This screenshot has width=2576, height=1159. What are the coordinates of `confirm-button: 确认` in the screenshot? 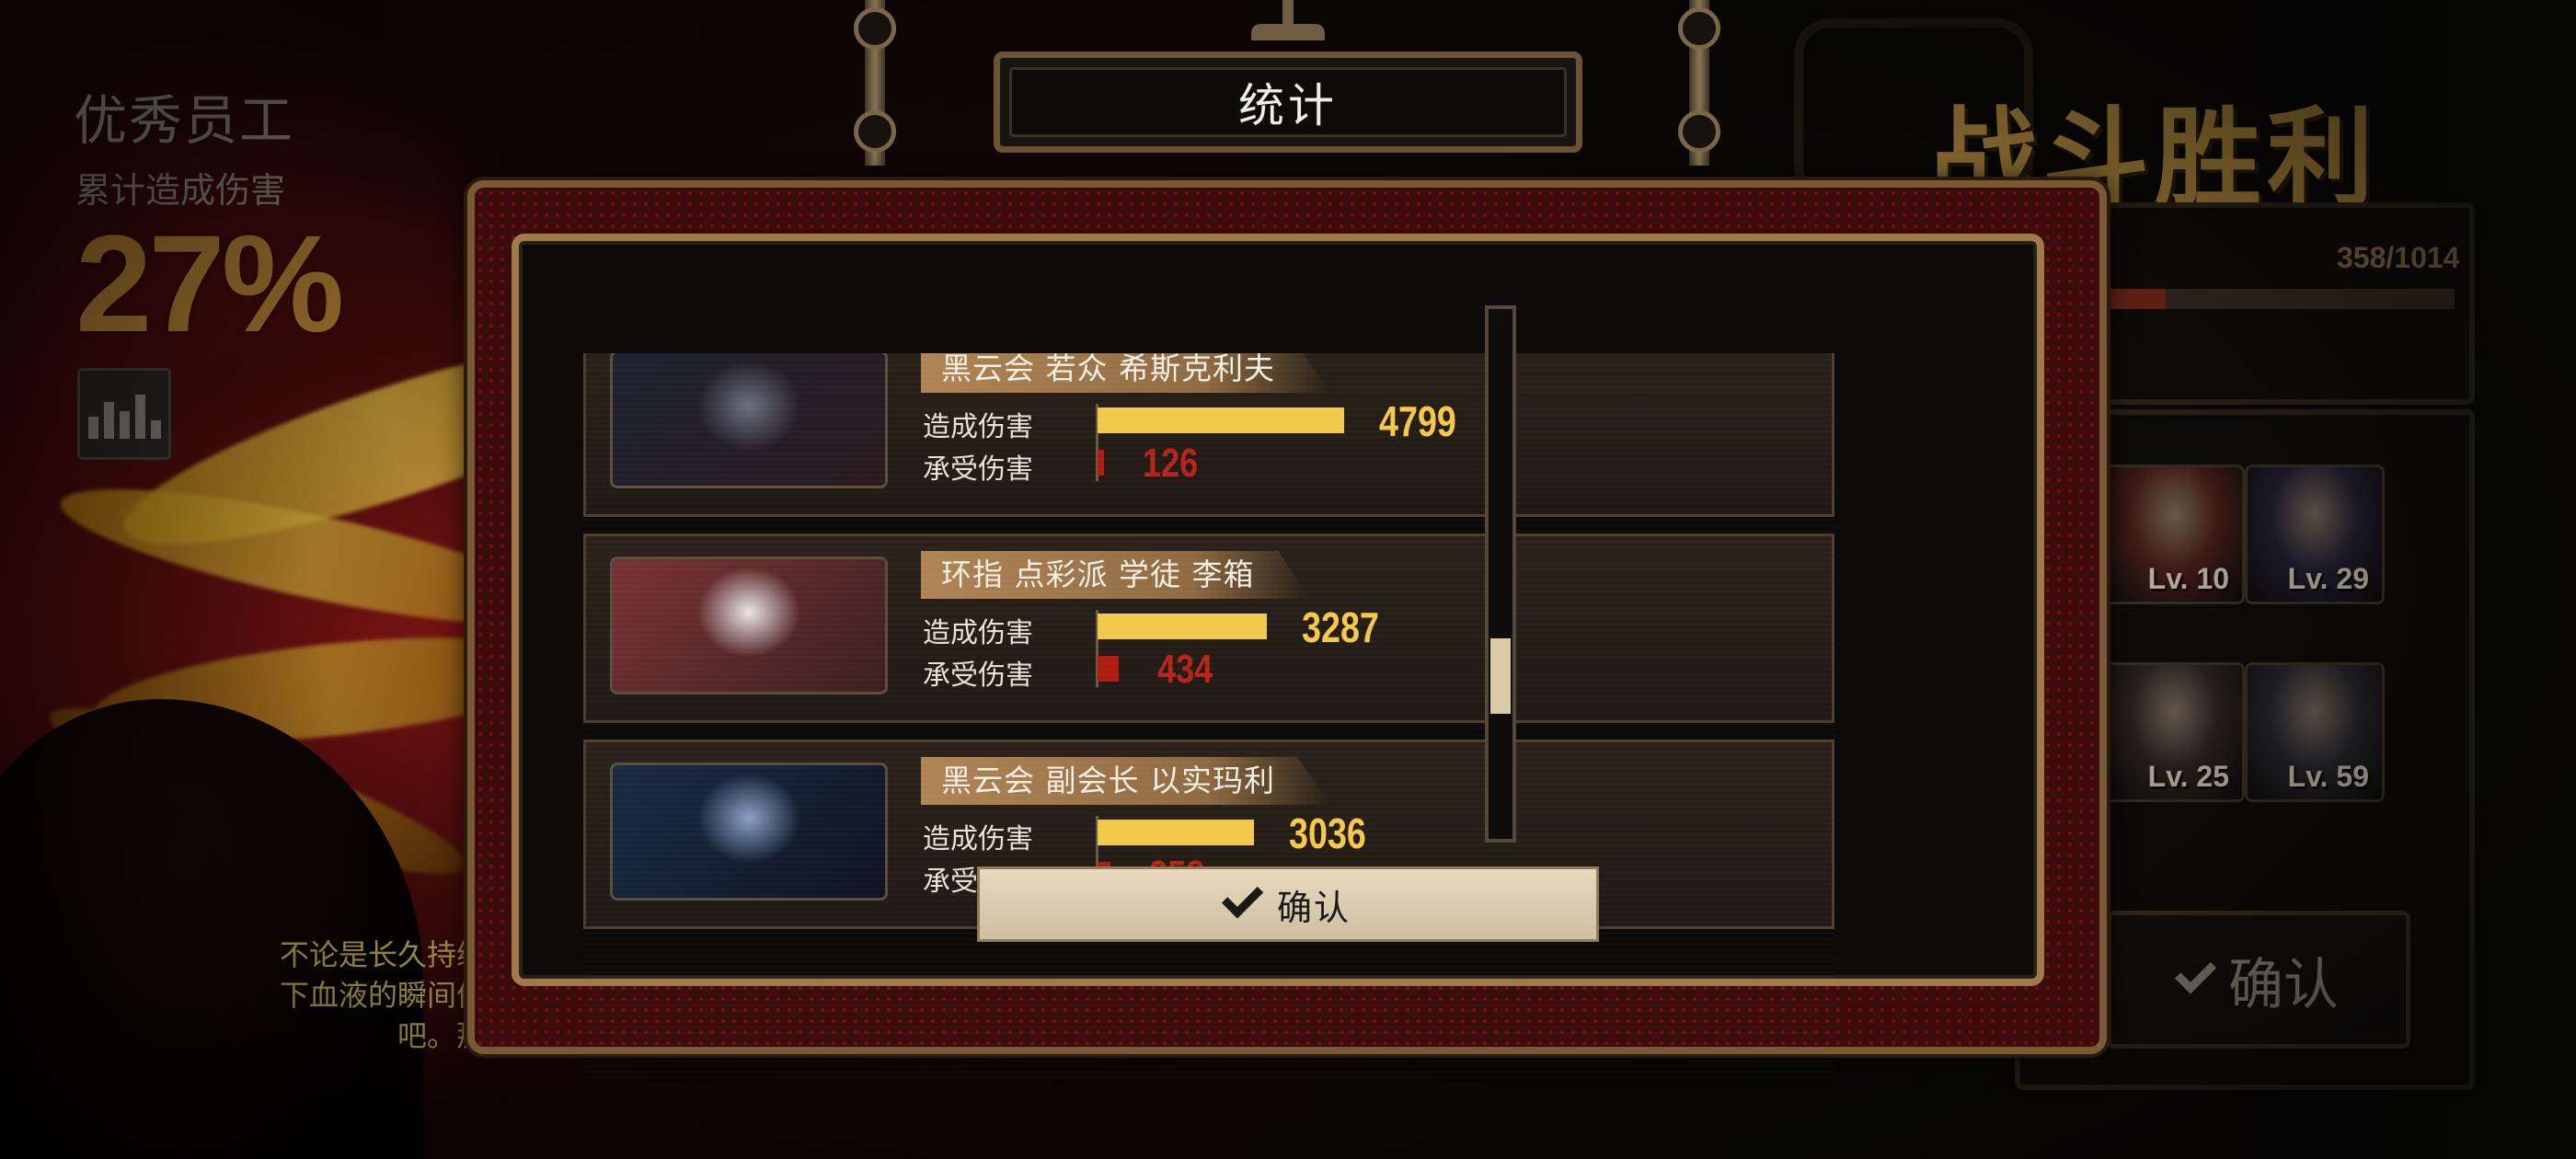 It's located at (1288, 904).